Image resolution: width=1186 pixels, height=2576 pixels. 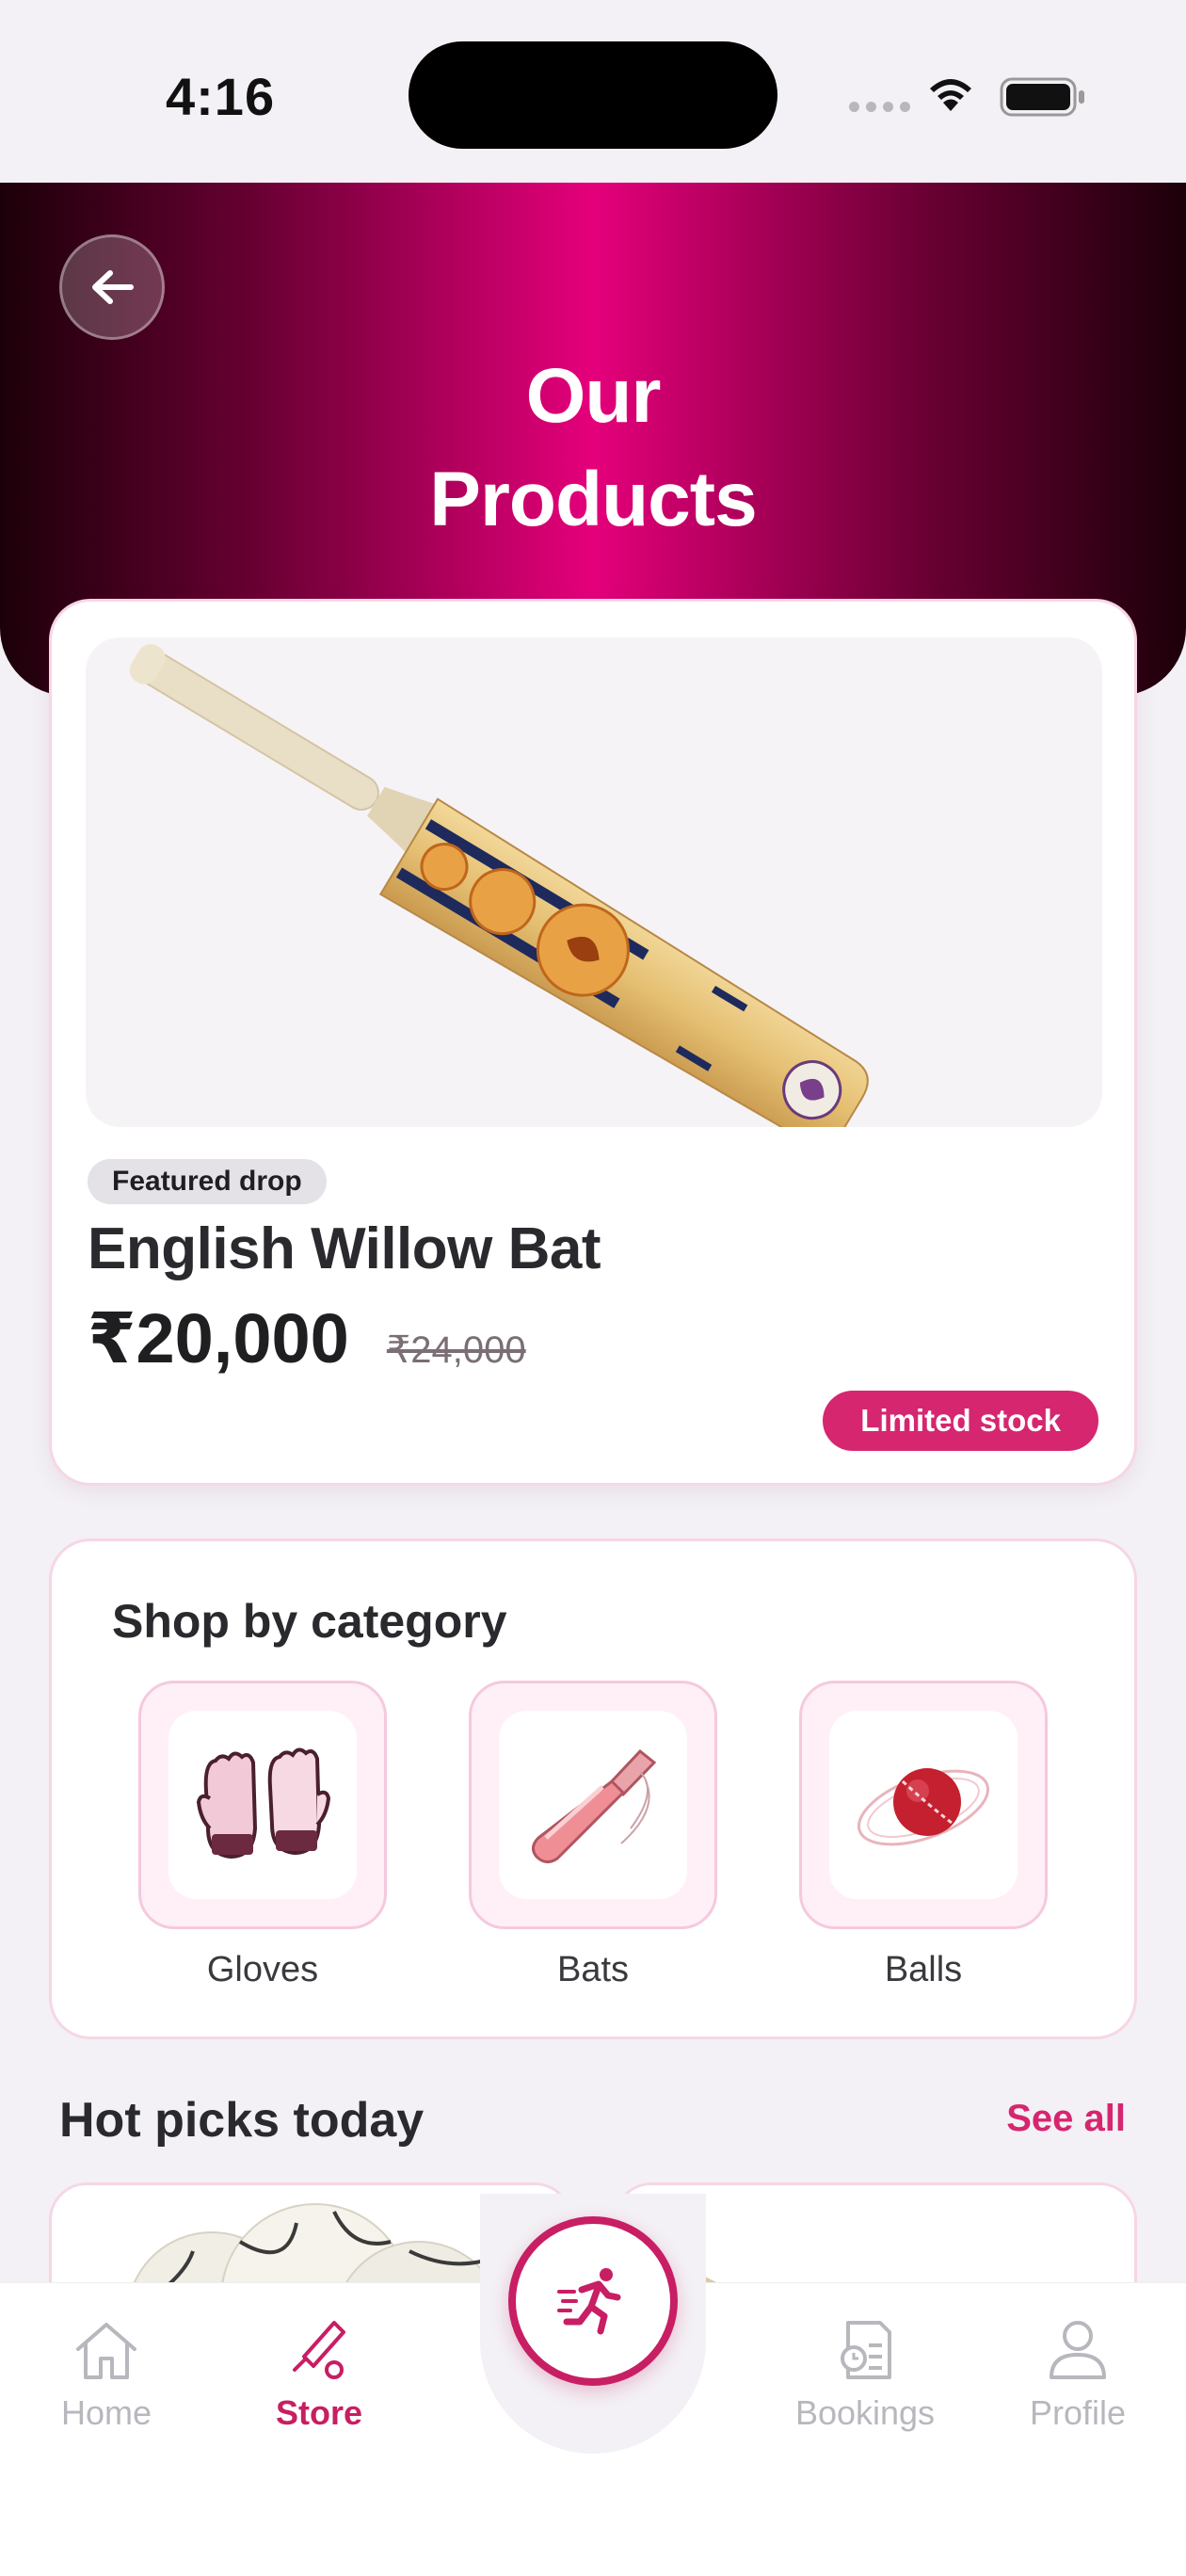 What do you see at coordinates (1078, 2350) in the screenshot?
I see `profile-icon` at bounding box center [1078, 2350].